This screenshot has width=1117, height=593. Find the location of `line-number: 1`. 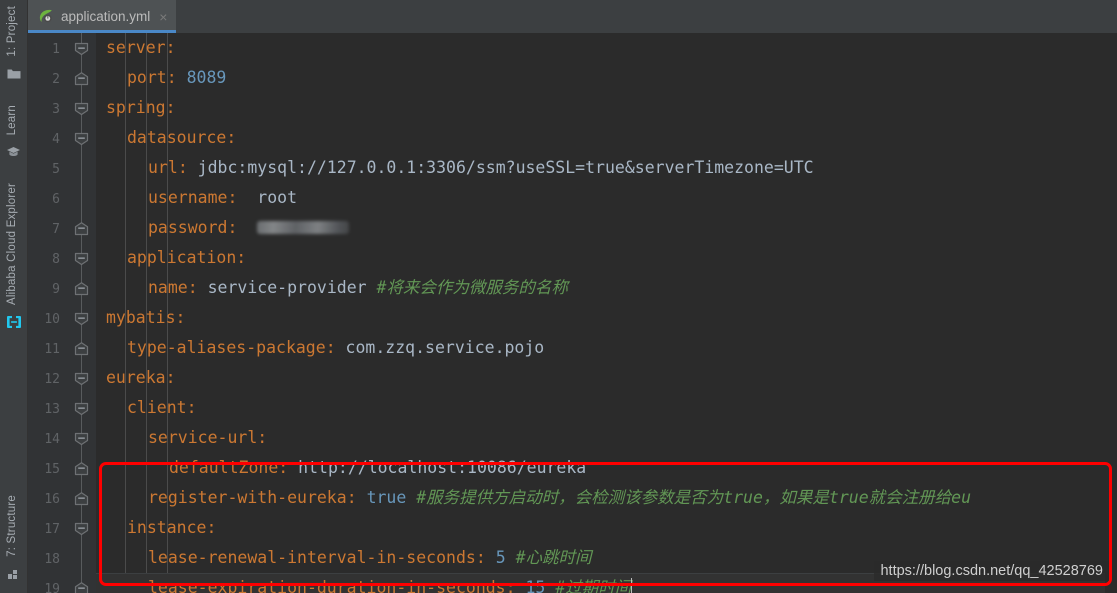

line-number: 1 is located at coordinates (56, 49).